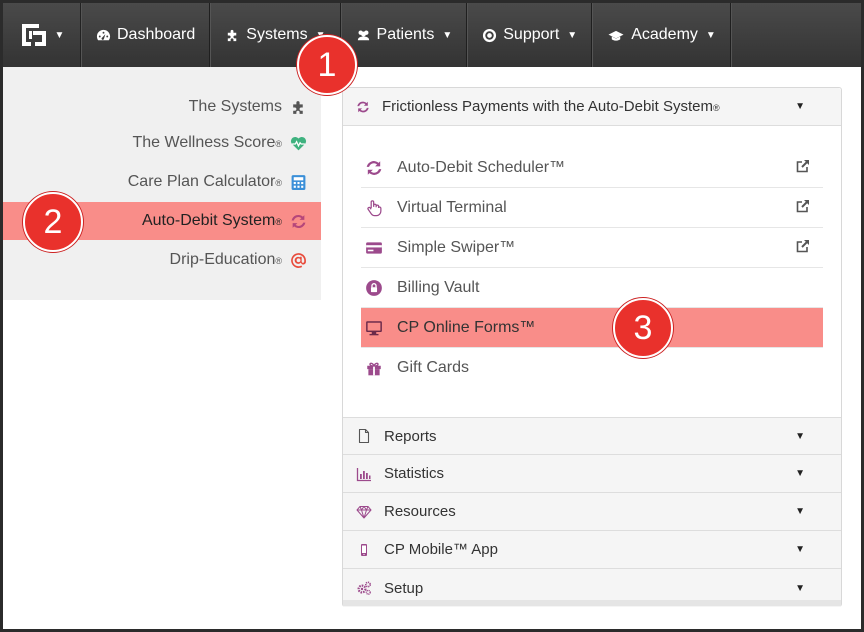 The height and width of the screenshot is (632, 864). I want to click on sub-item-cp-online-forms: CP Online Forms™, so click(592, 328).